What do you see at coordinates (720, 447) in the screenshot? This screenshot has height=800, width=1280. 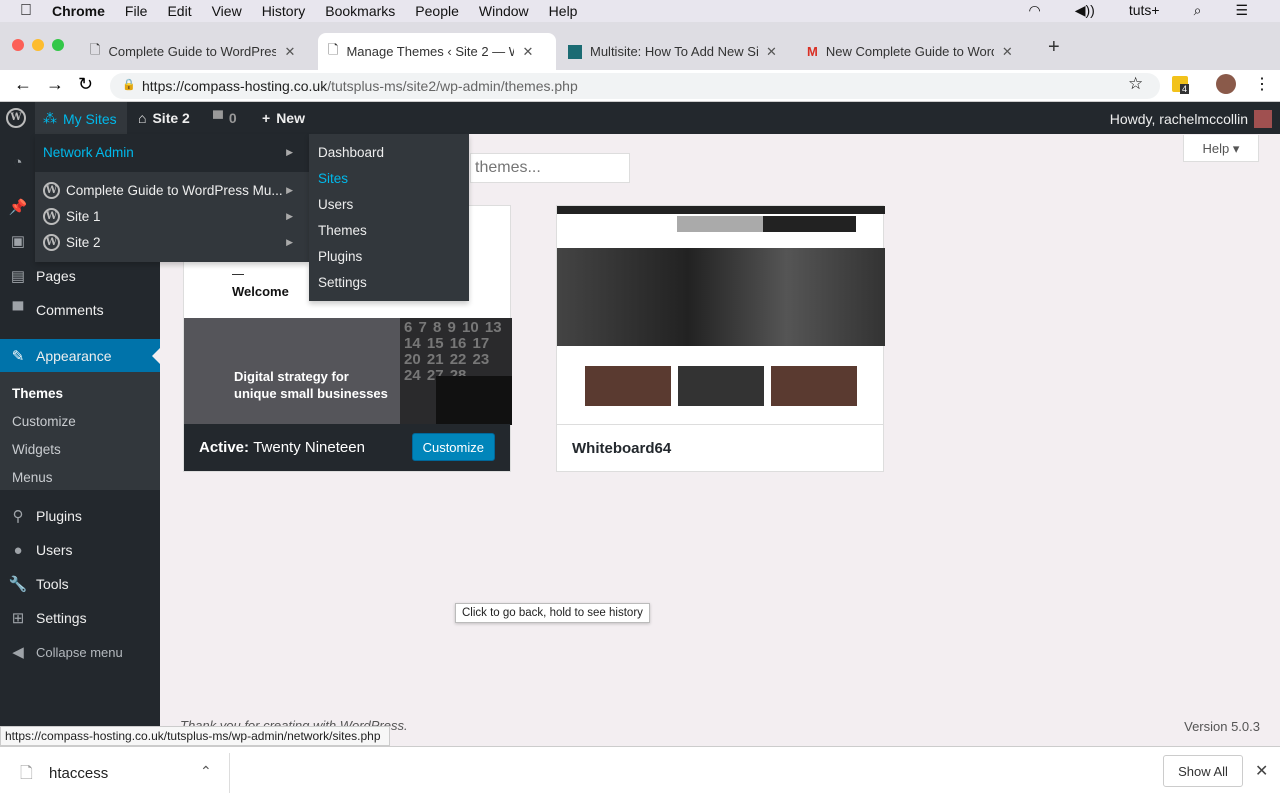 I see `theme-footer: Whiteboard64` at bounding box center [720, 447].